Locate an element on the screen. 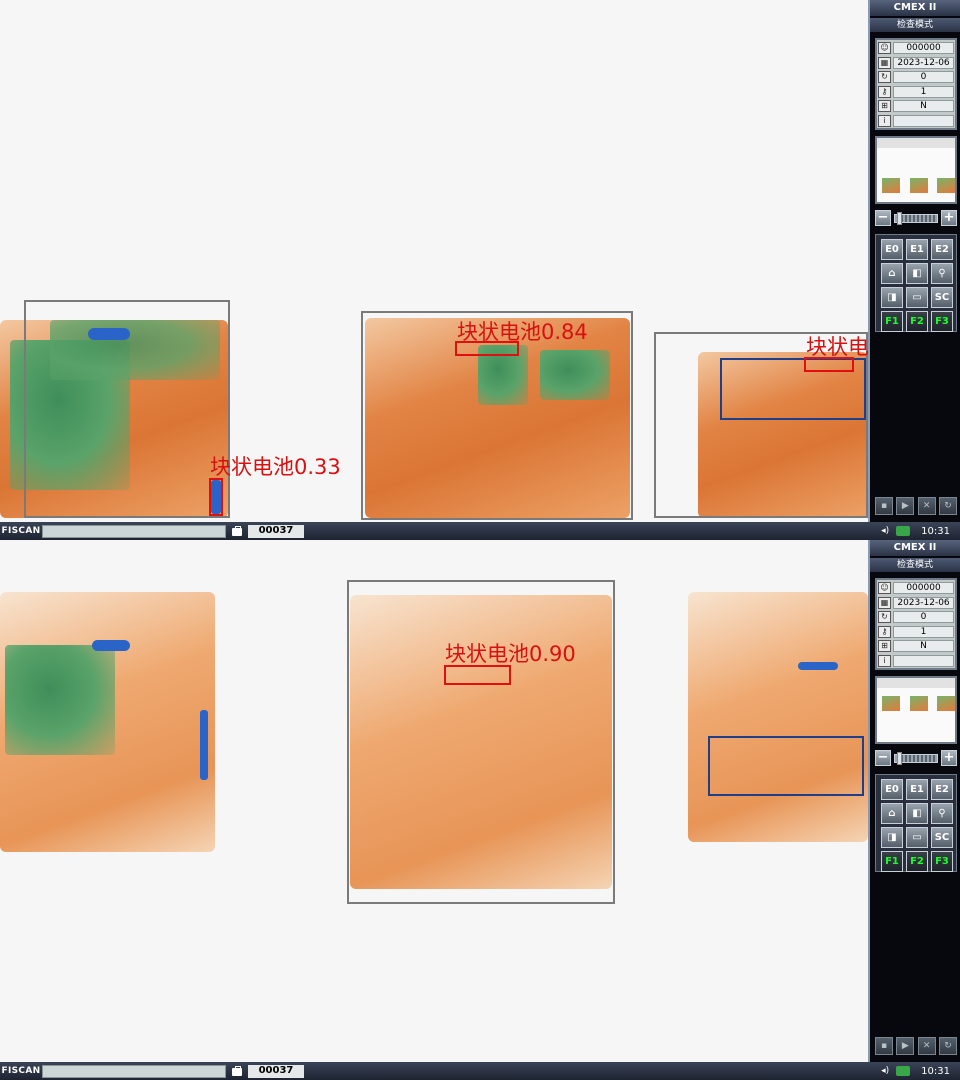 The image size is (960, 1080). calendar-icon: ▦ is located at coordinates (884, 62).